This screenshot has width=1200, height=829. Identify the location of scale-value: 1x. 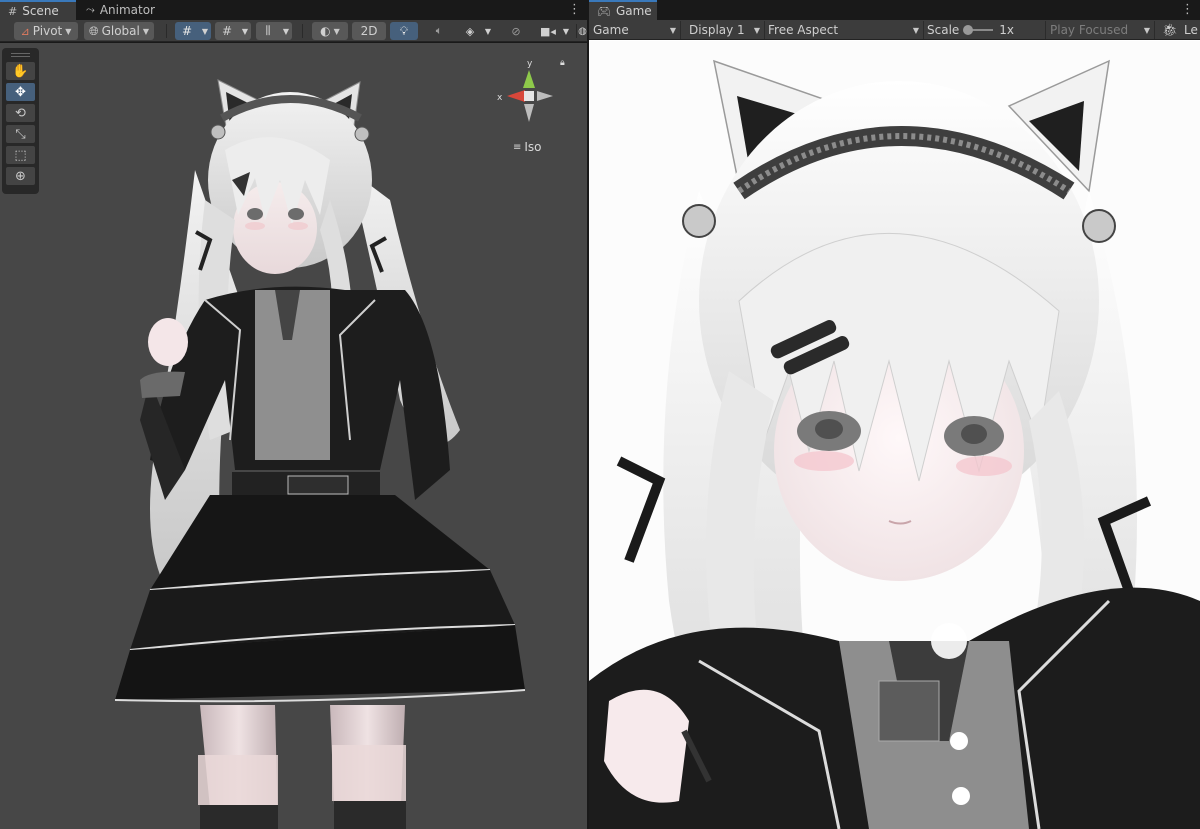
(1007, 30).